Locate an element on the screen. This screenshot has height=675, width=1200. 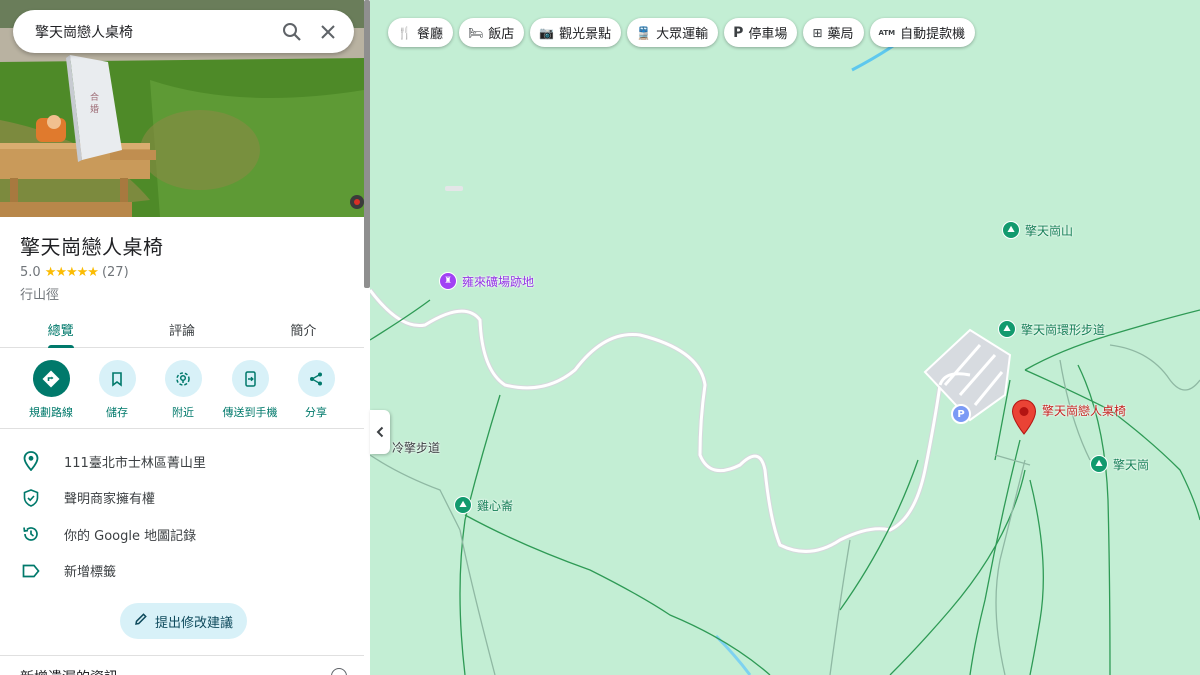
search-box is located at coordinates (183, 31).